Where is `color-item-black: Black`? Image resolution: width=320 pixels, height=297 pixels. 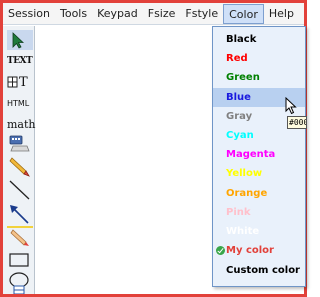 color-item-black: Black is located at coordinates (259, 39).